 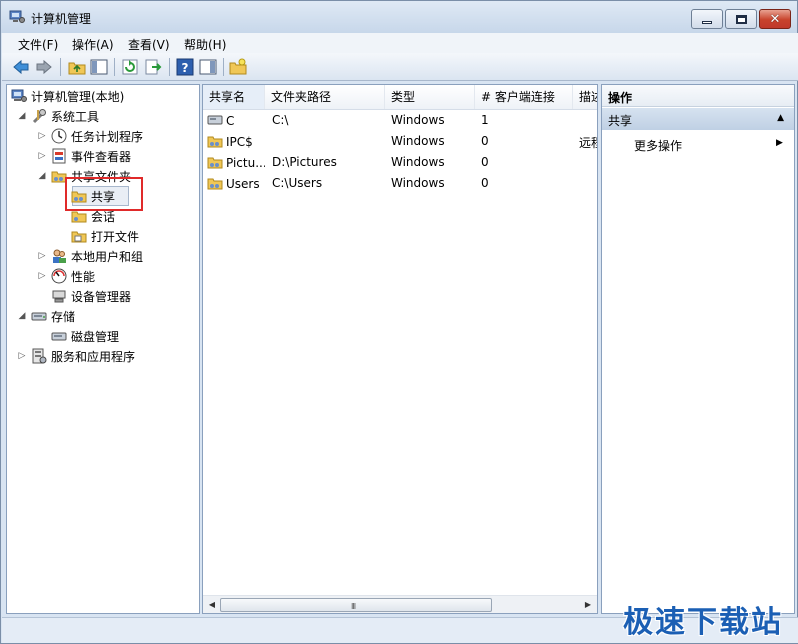 I want to click on tree-item-computer-management: 计算机管理(本地), so click(x=67, y=96).